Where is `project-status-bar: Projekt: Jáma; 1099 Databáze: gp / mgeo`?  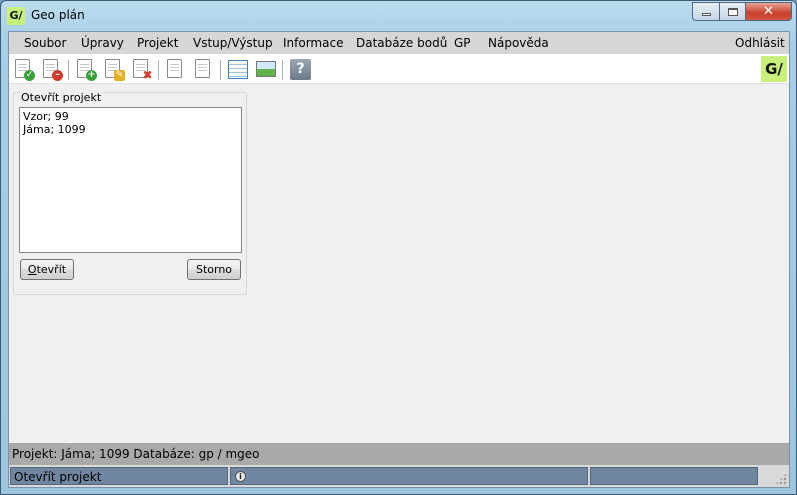
project-status-bar: Projekt: Jáma; 1099 Databáze: gp / mgeo is located at coordinates (399, 454).